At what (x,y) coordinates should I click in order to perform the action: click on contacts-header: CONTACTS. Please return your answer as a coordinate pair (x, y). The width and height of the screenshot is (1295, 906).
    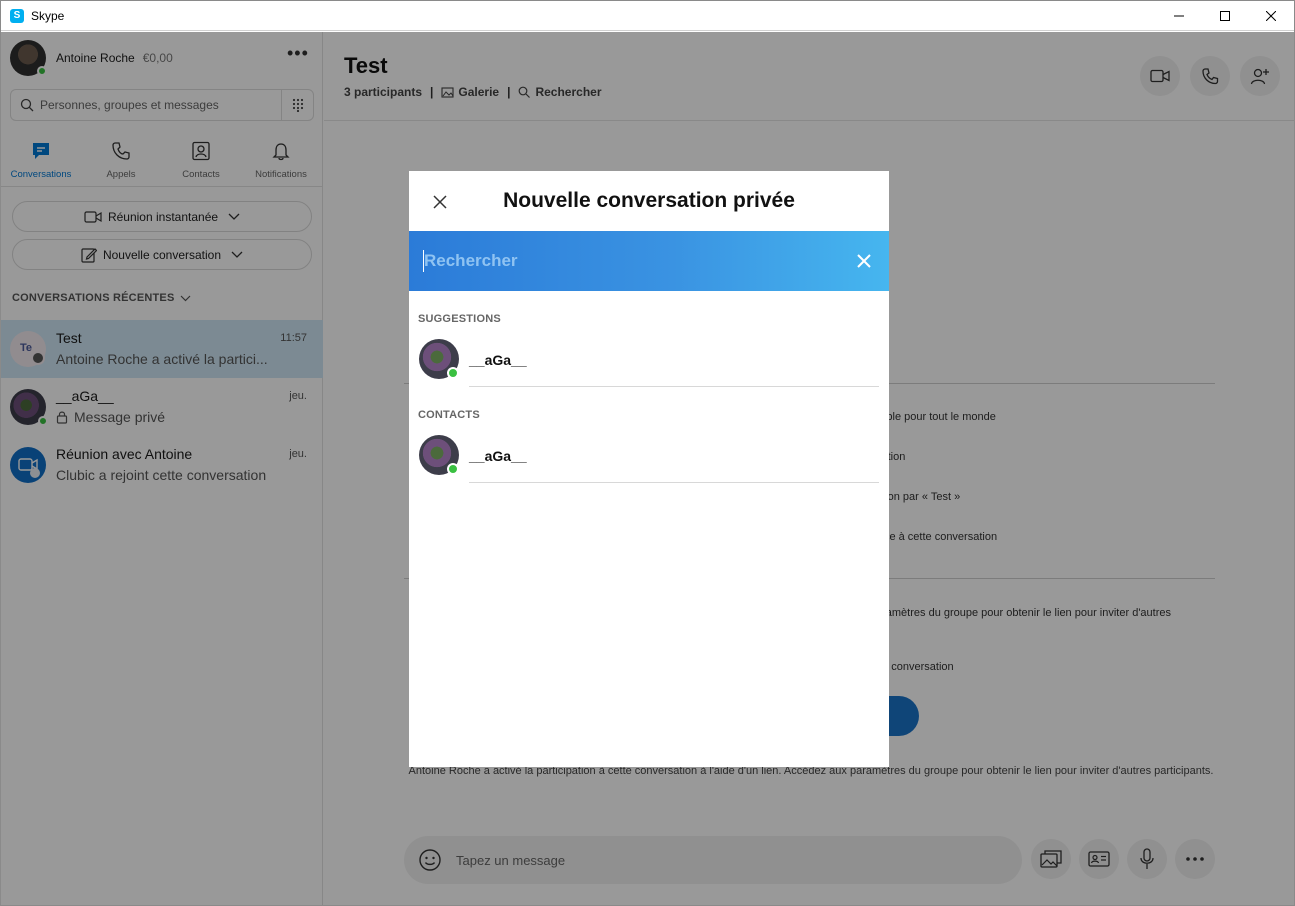
    Looking at the image, I should click on (449, 415).